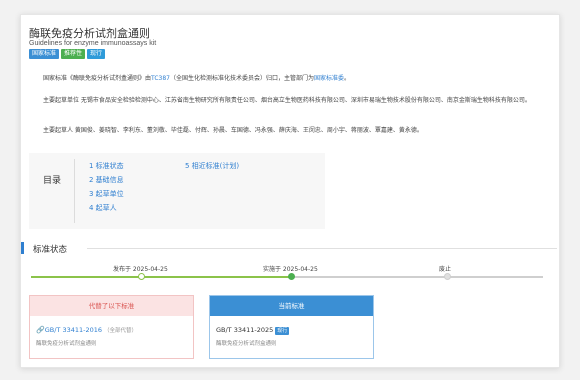 The width and height of the screenshot is (580, 380). Describe the element at coordinates (445, 269) in the screenshot. I see `timeline-label-abolished: 废止` at that location.